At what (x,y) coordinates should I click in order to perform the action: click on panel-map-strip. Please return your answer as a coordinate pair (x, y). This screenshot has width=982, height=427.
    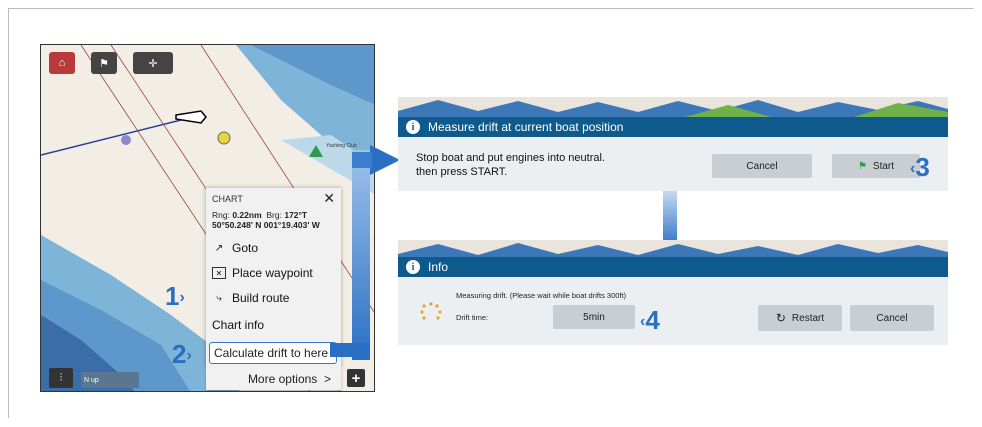
    Looking at the image, I should click on (673, 108).